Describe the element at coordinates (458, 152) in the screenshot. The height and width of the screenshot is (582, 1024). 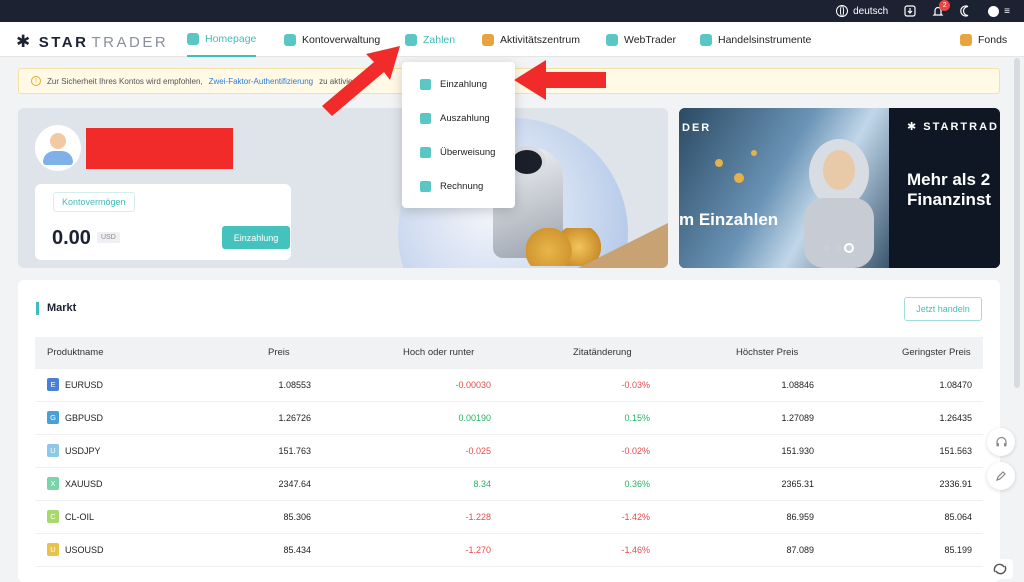
I see `dropdown-item-ueberweisung: Überweisung` at that location.